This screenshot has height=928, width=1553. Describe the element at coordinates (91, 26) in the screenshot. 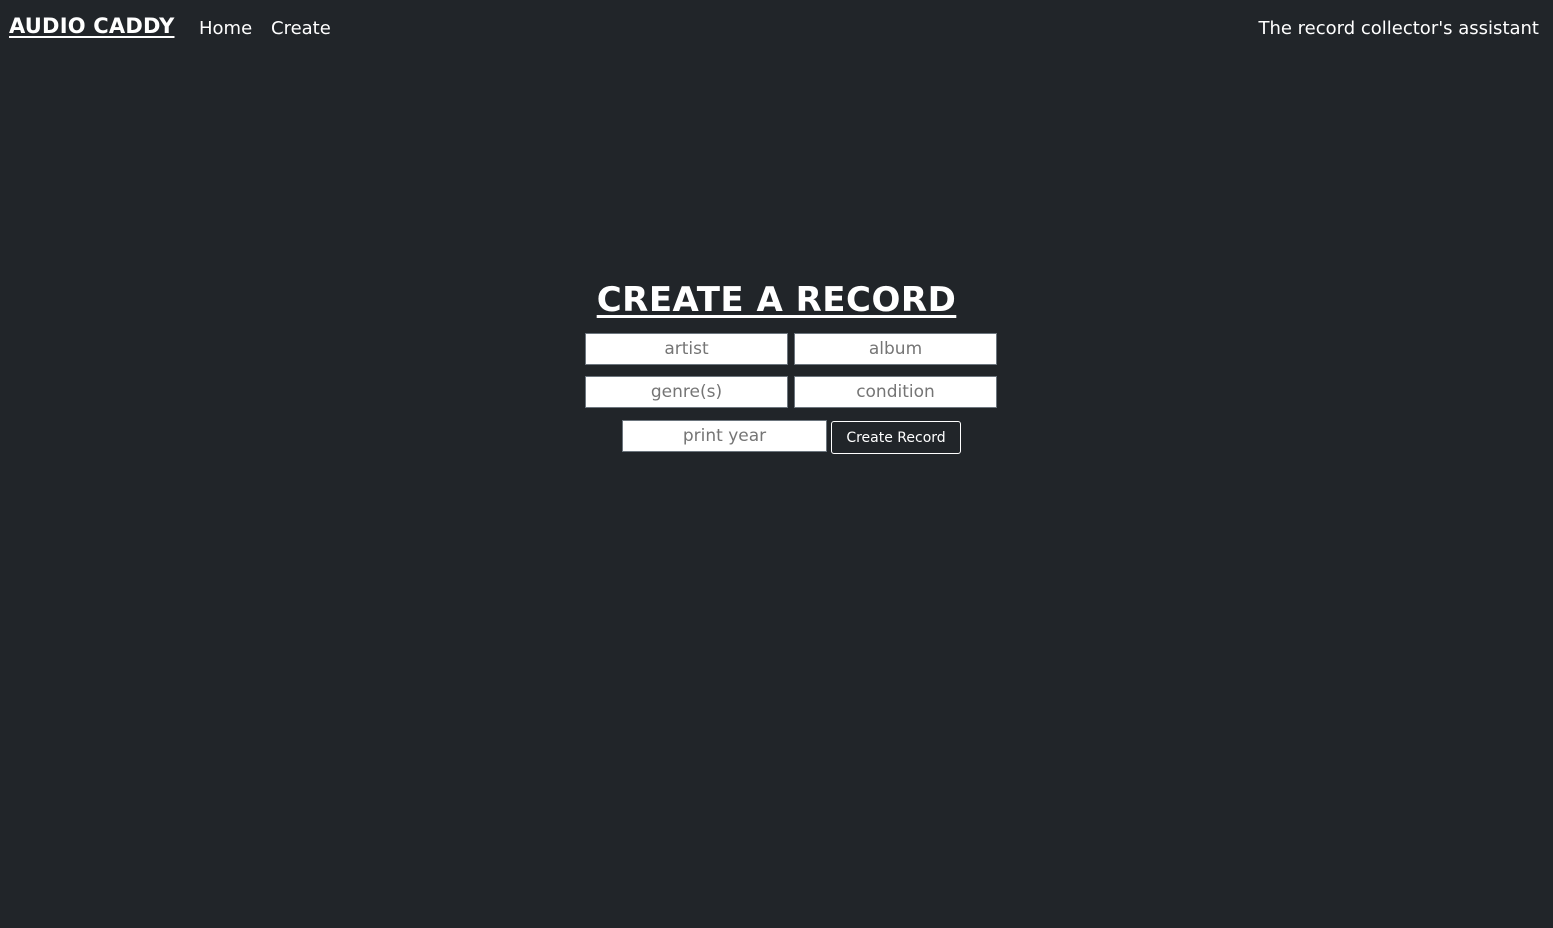

I see `brand-logo-link: AUDIO CADDY` at that location.